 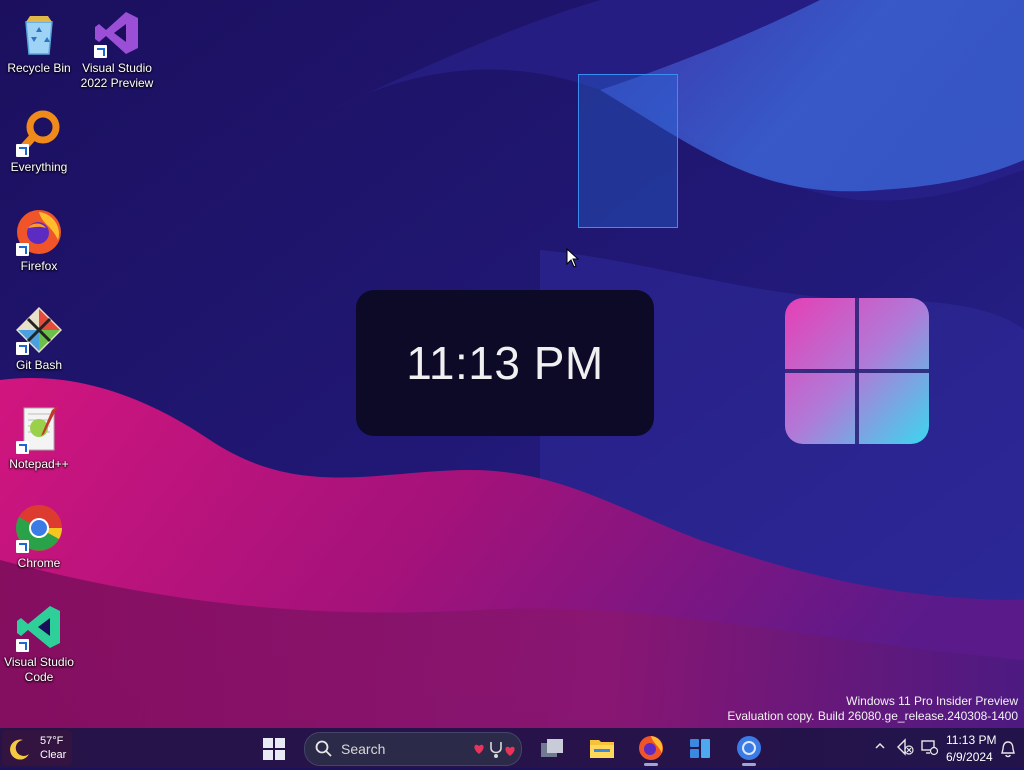 I want to click on network-disconnected-icon, so click(x=905, y=747).